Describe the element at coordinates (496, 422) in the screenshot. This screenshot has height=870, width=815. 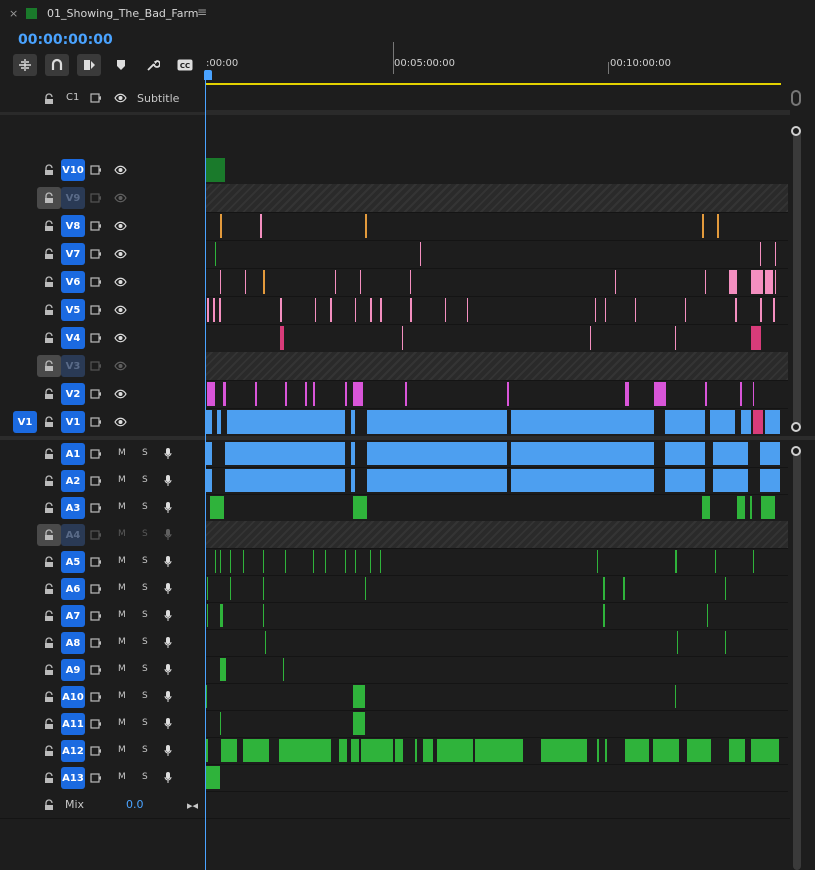
I see `track-lane-v1` at that location.